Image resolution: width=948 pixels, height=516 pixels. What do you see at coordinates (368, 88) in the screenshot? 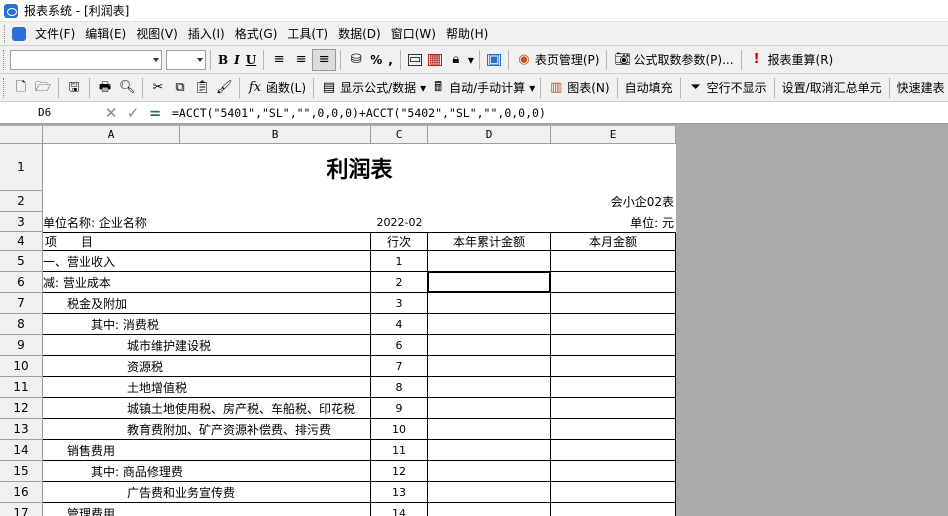
I see `show-formula-button: ▤ 显示公式/数据` at bounding box center [368, 88].